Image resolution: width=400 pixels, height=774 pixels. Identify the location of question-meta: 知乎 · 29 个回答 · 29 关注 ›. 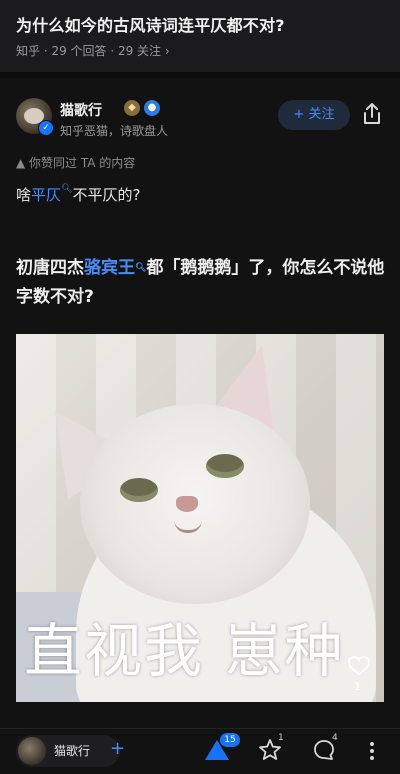
(93, 50).